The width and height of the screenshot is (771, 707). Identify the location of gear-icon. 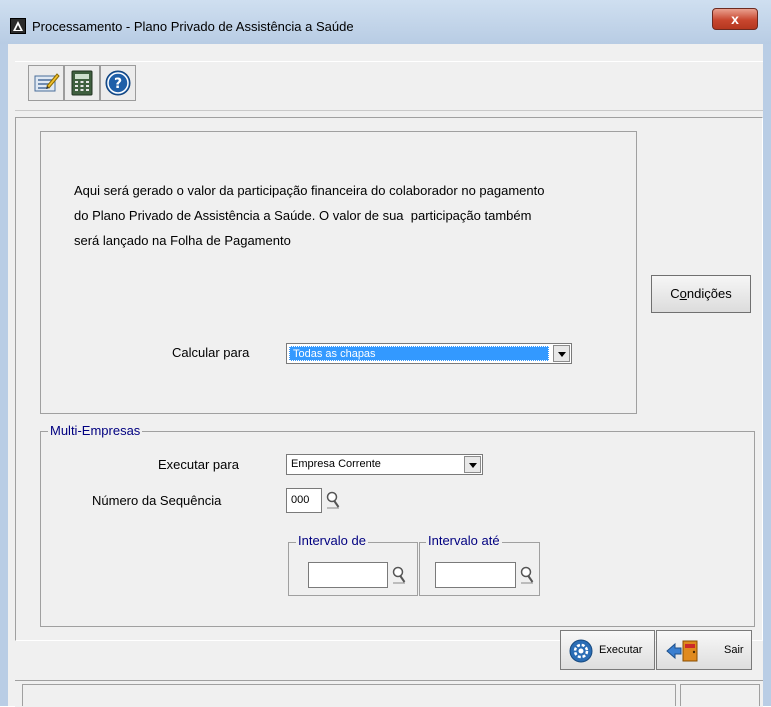
(581, 651).